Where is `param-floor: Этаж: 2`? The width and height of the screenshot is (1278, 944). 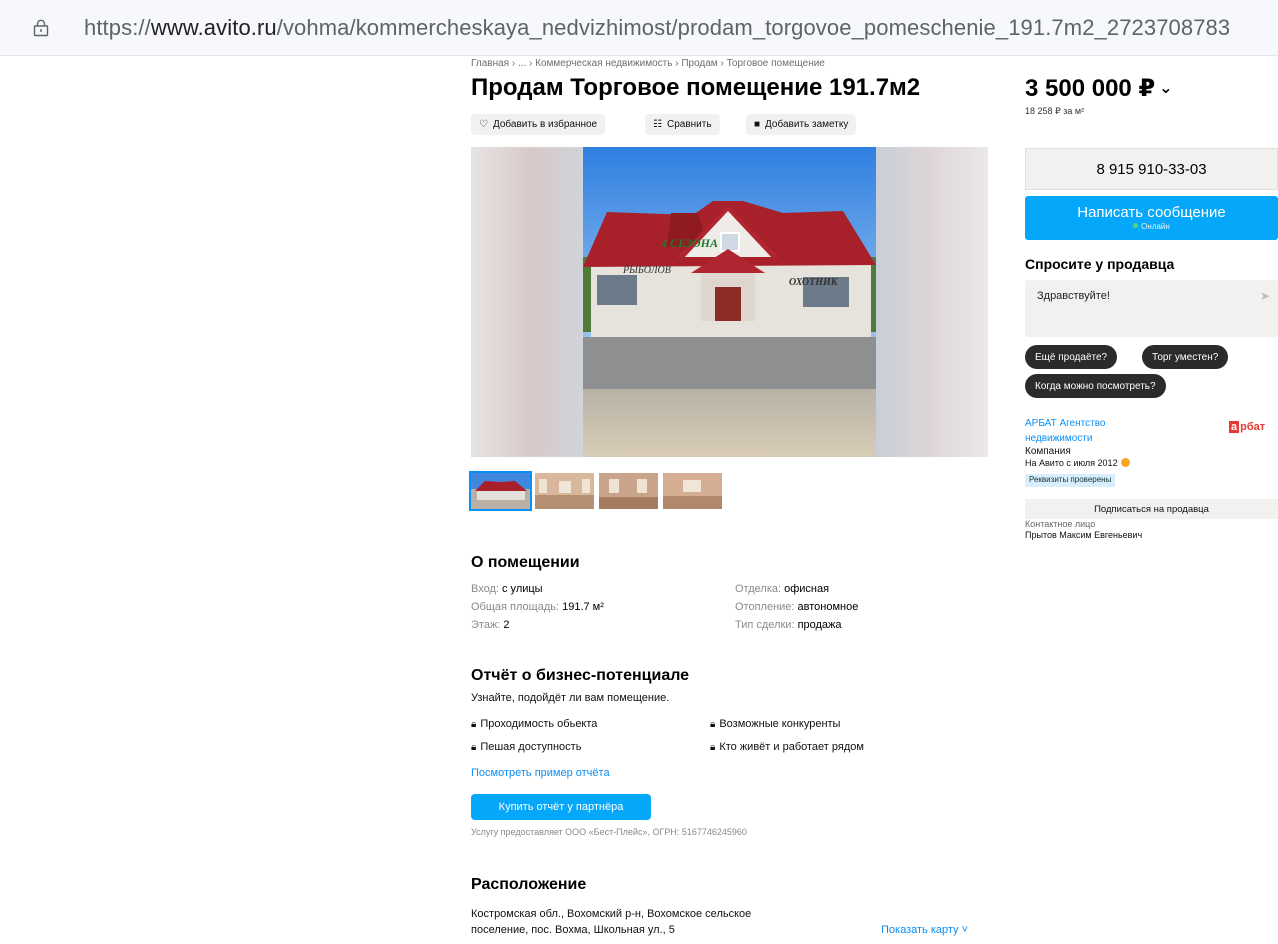
param-floor: Этаж: 2 is located at coordinates (490, 625).